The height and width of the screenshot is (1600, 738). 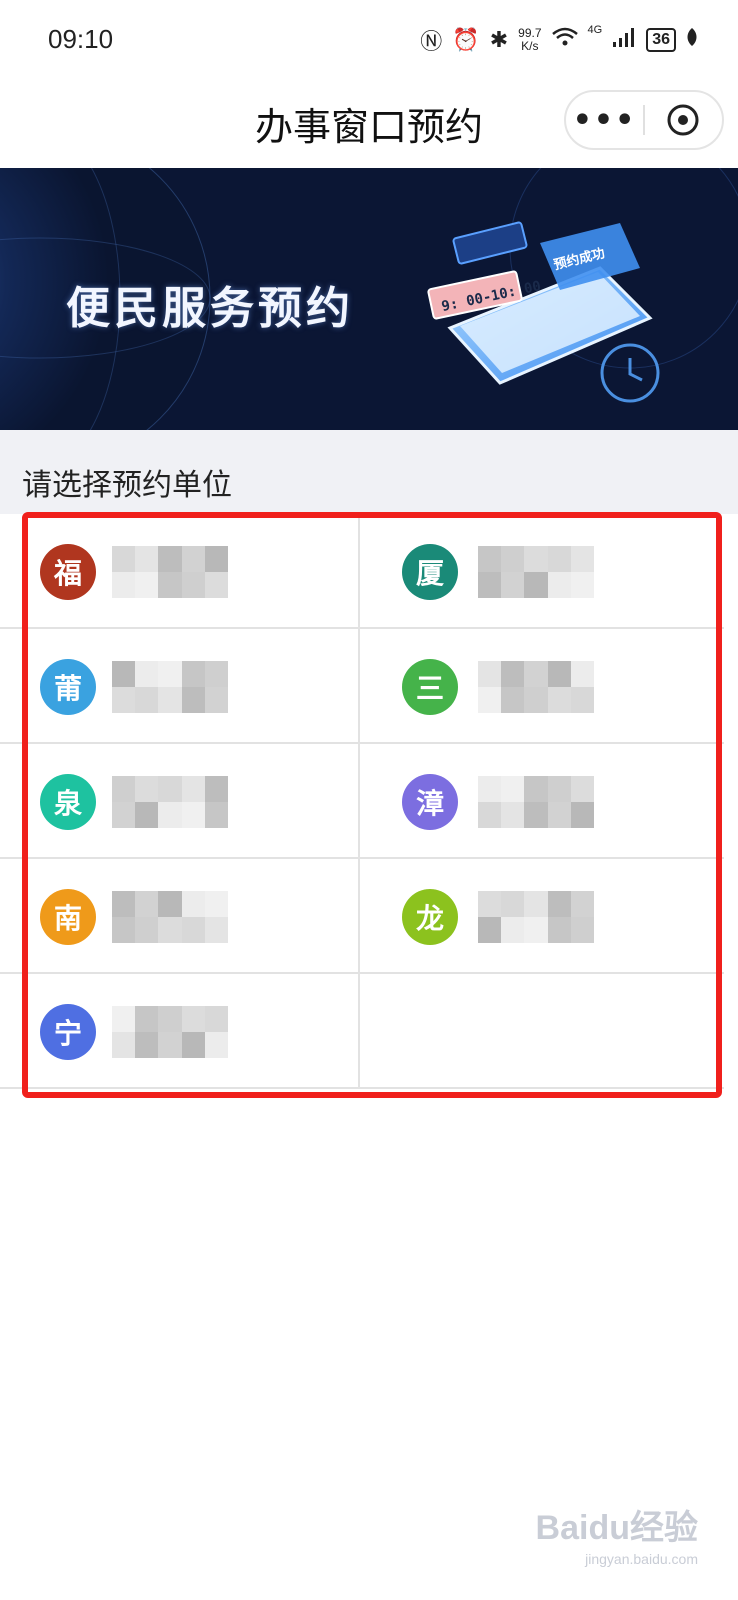 I want to click on unit-item: 龙, so click(x=542, y=916).